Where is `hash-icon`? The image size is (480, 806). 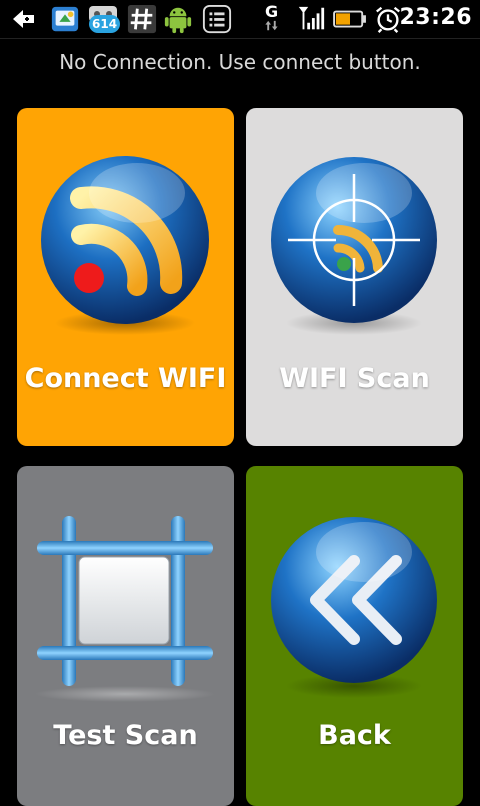
hash-icon is located at coordinates (142, 19).